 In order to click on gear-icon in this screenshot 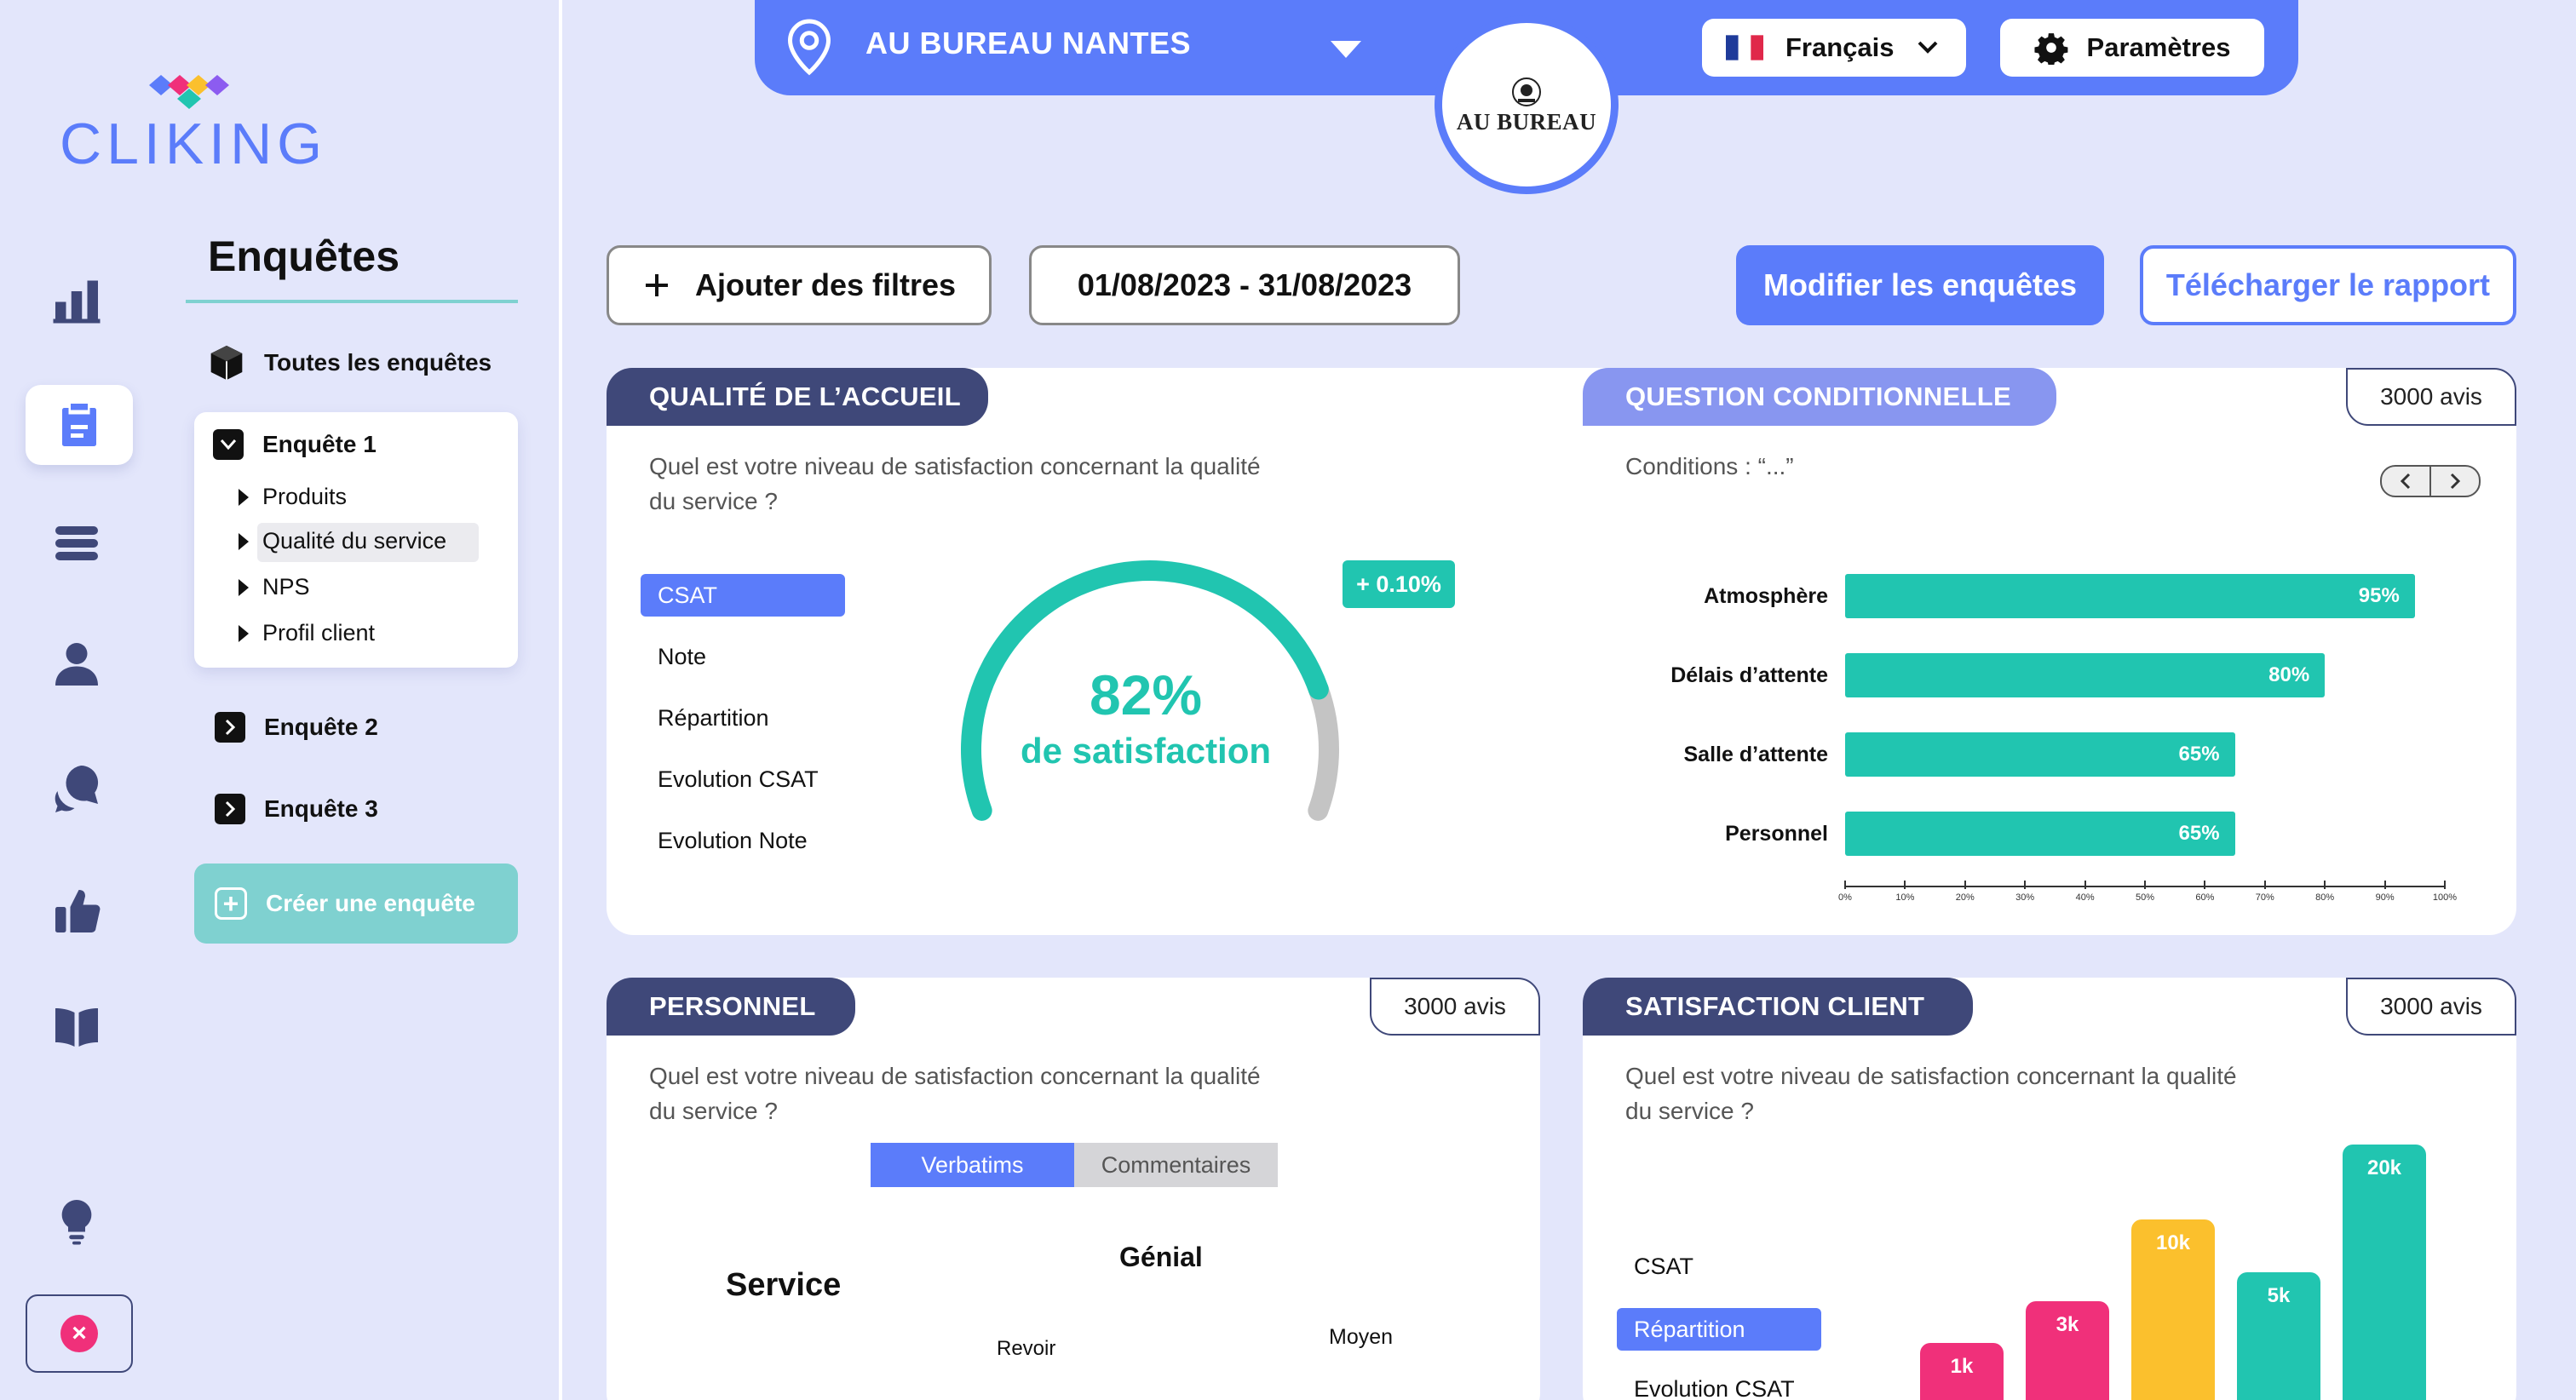, I will do `click(2050, 49)`.